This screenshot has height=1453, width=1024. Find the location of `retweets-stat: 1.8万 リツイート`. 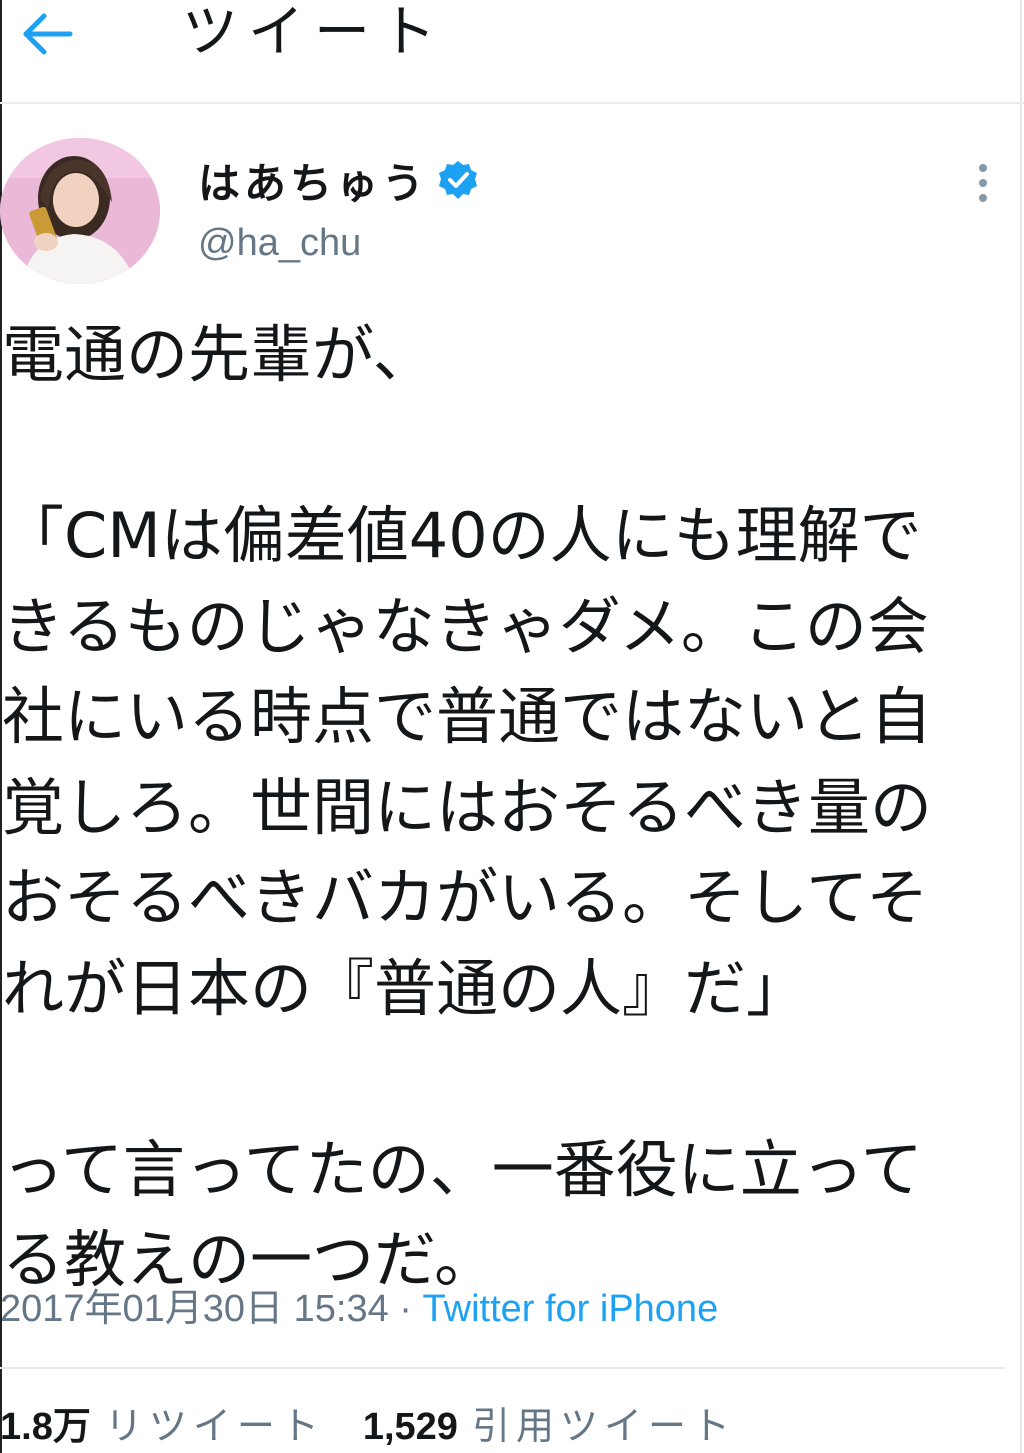

retweets-stat: 1.8万 リツイート is located at coordinates (162, 1426).